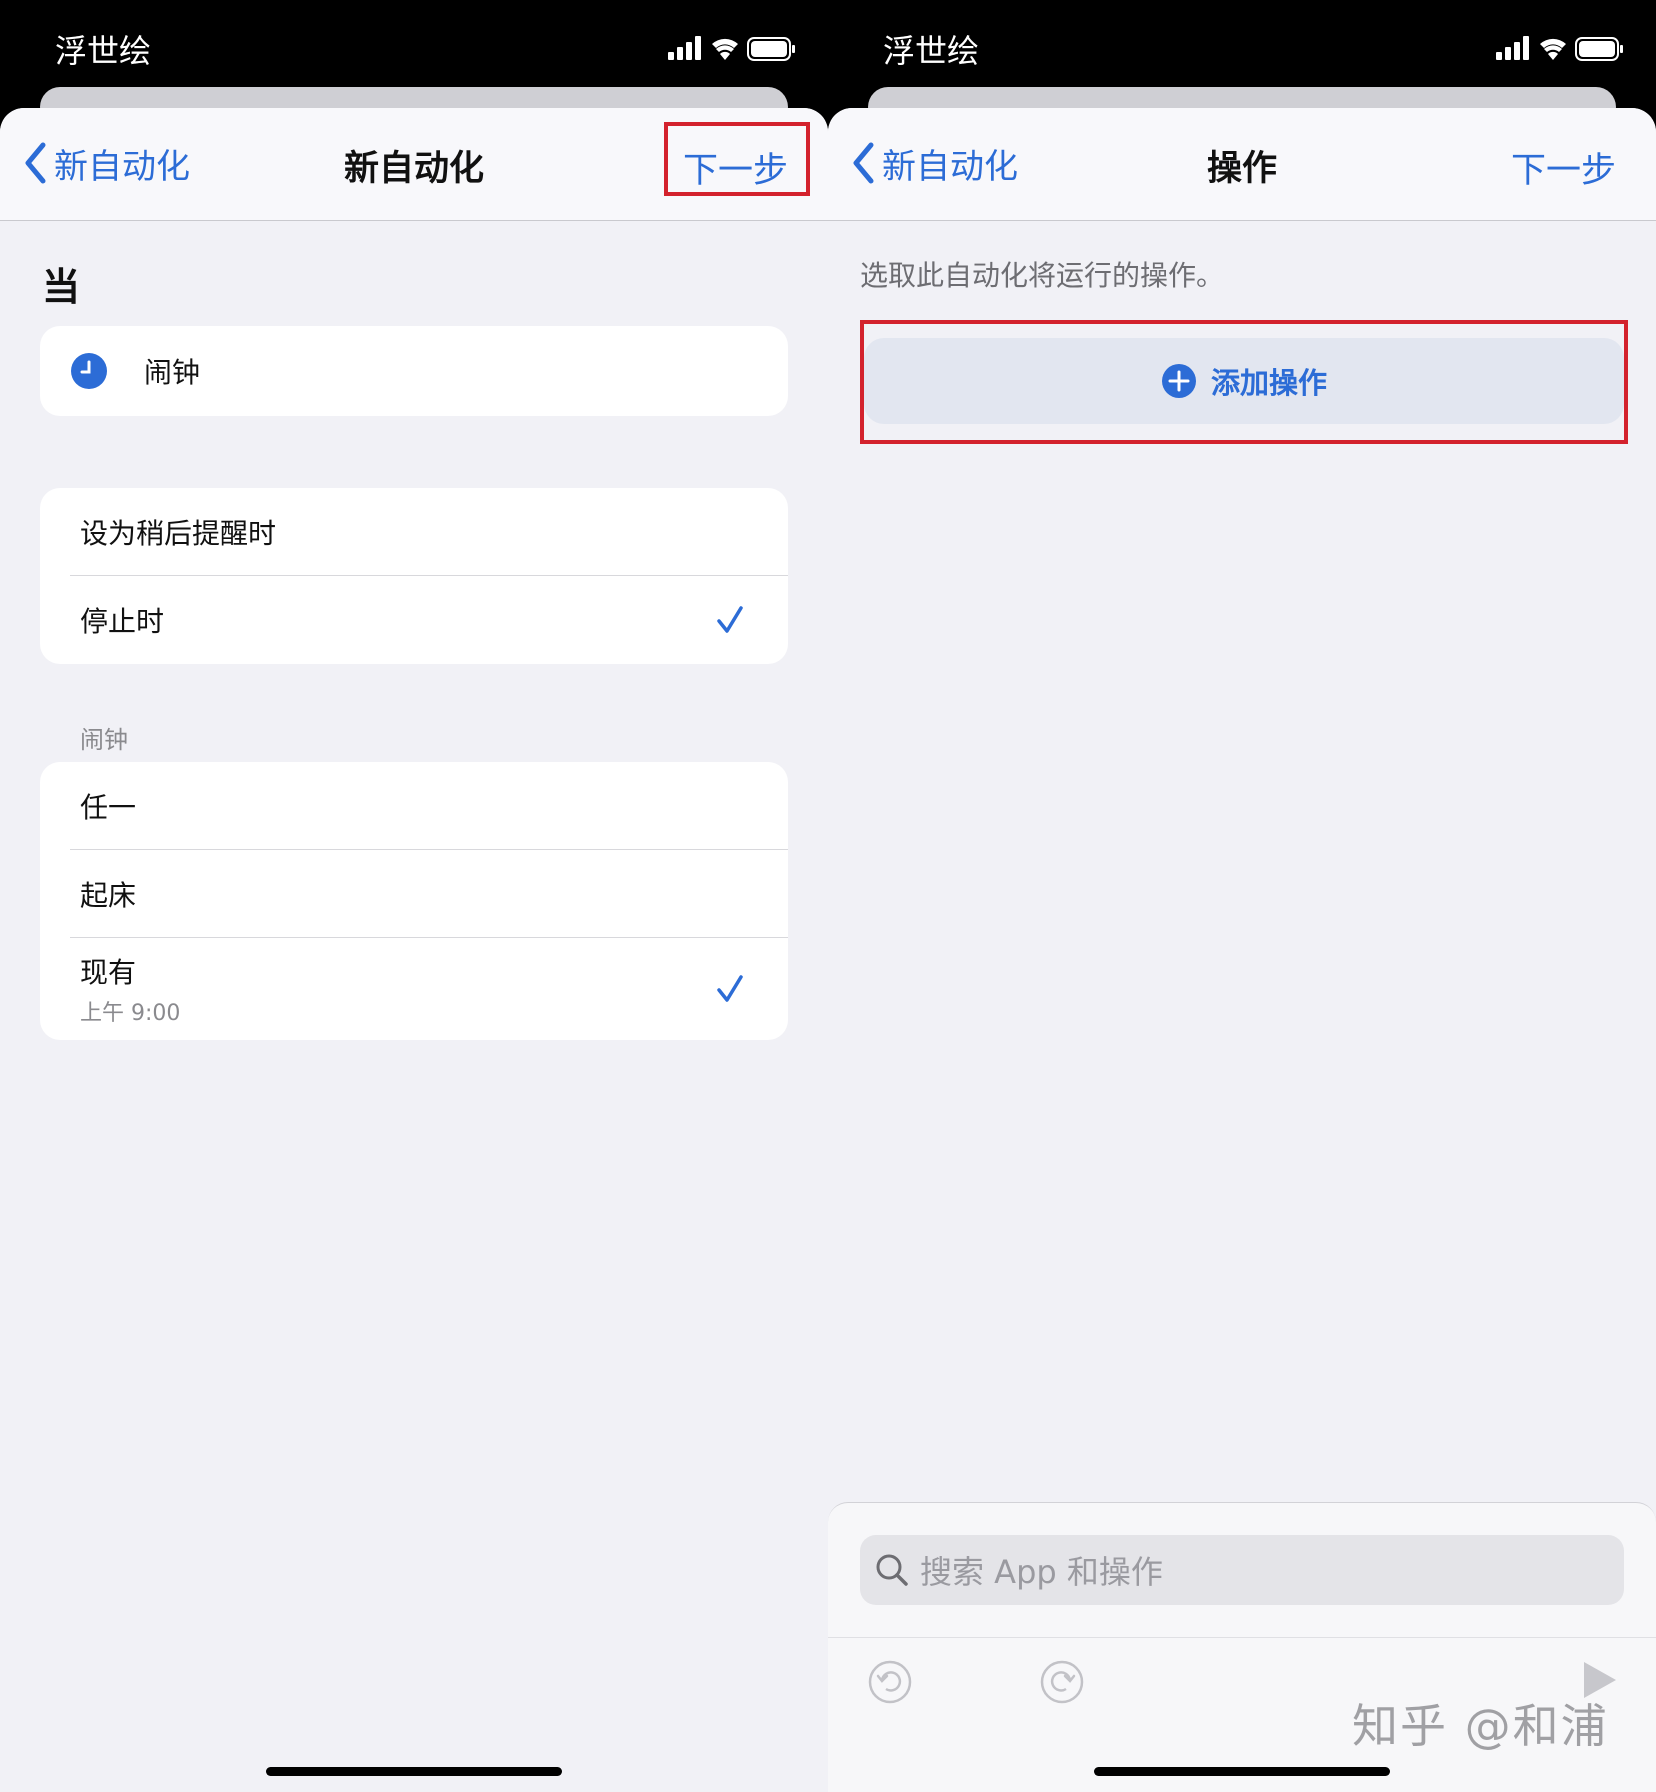  I want to click on event-options-card: 设为稍后提醒时 停止时, so click(414, 576).